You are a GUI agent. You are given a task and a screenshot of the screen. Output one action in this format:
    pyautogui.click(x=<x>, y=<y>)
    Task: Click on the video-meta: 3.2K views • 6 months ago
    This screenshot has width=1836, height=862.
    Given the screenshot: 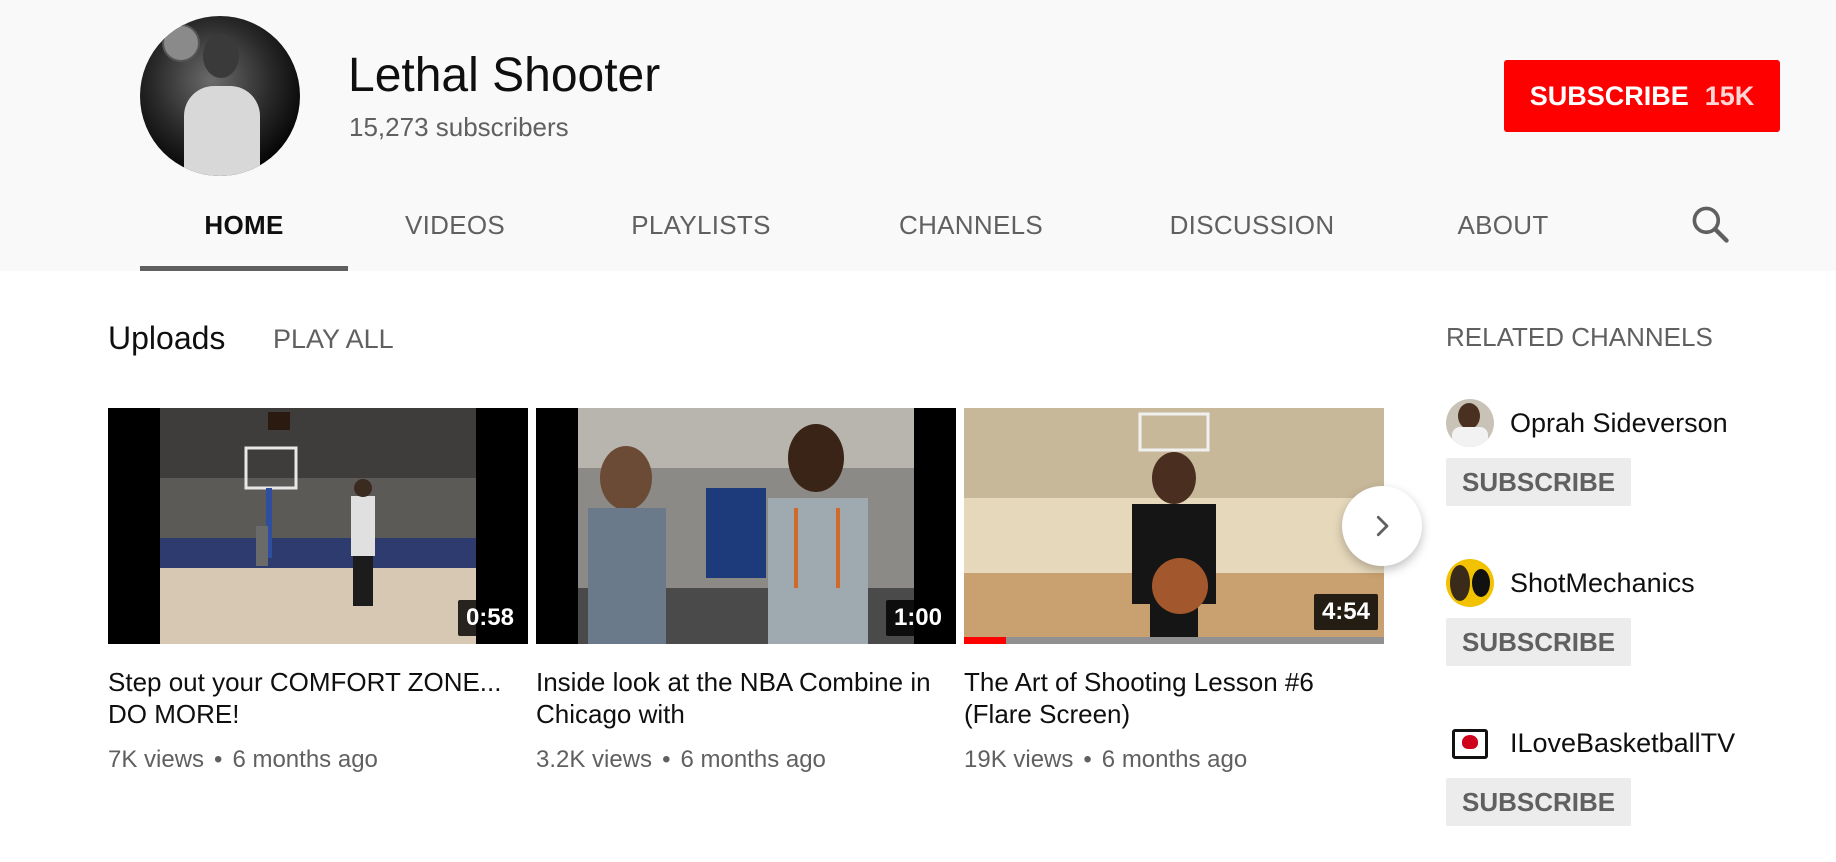 What is the action you would take?
    pyautogui.click(x=746, y=760)
    